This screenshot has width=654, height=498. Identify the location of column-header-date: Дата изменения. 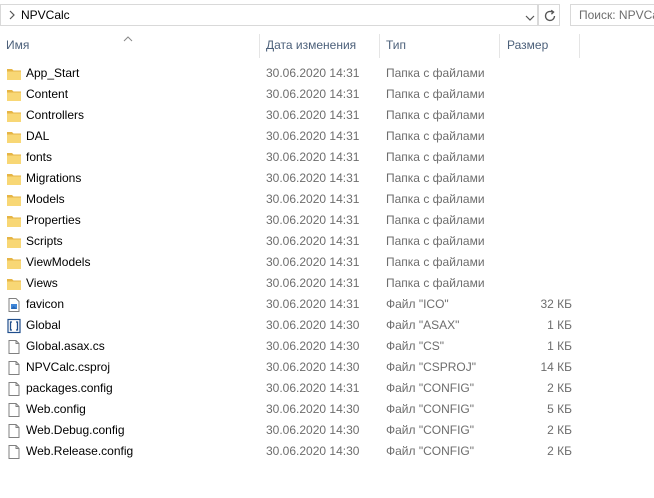
(322, 45).